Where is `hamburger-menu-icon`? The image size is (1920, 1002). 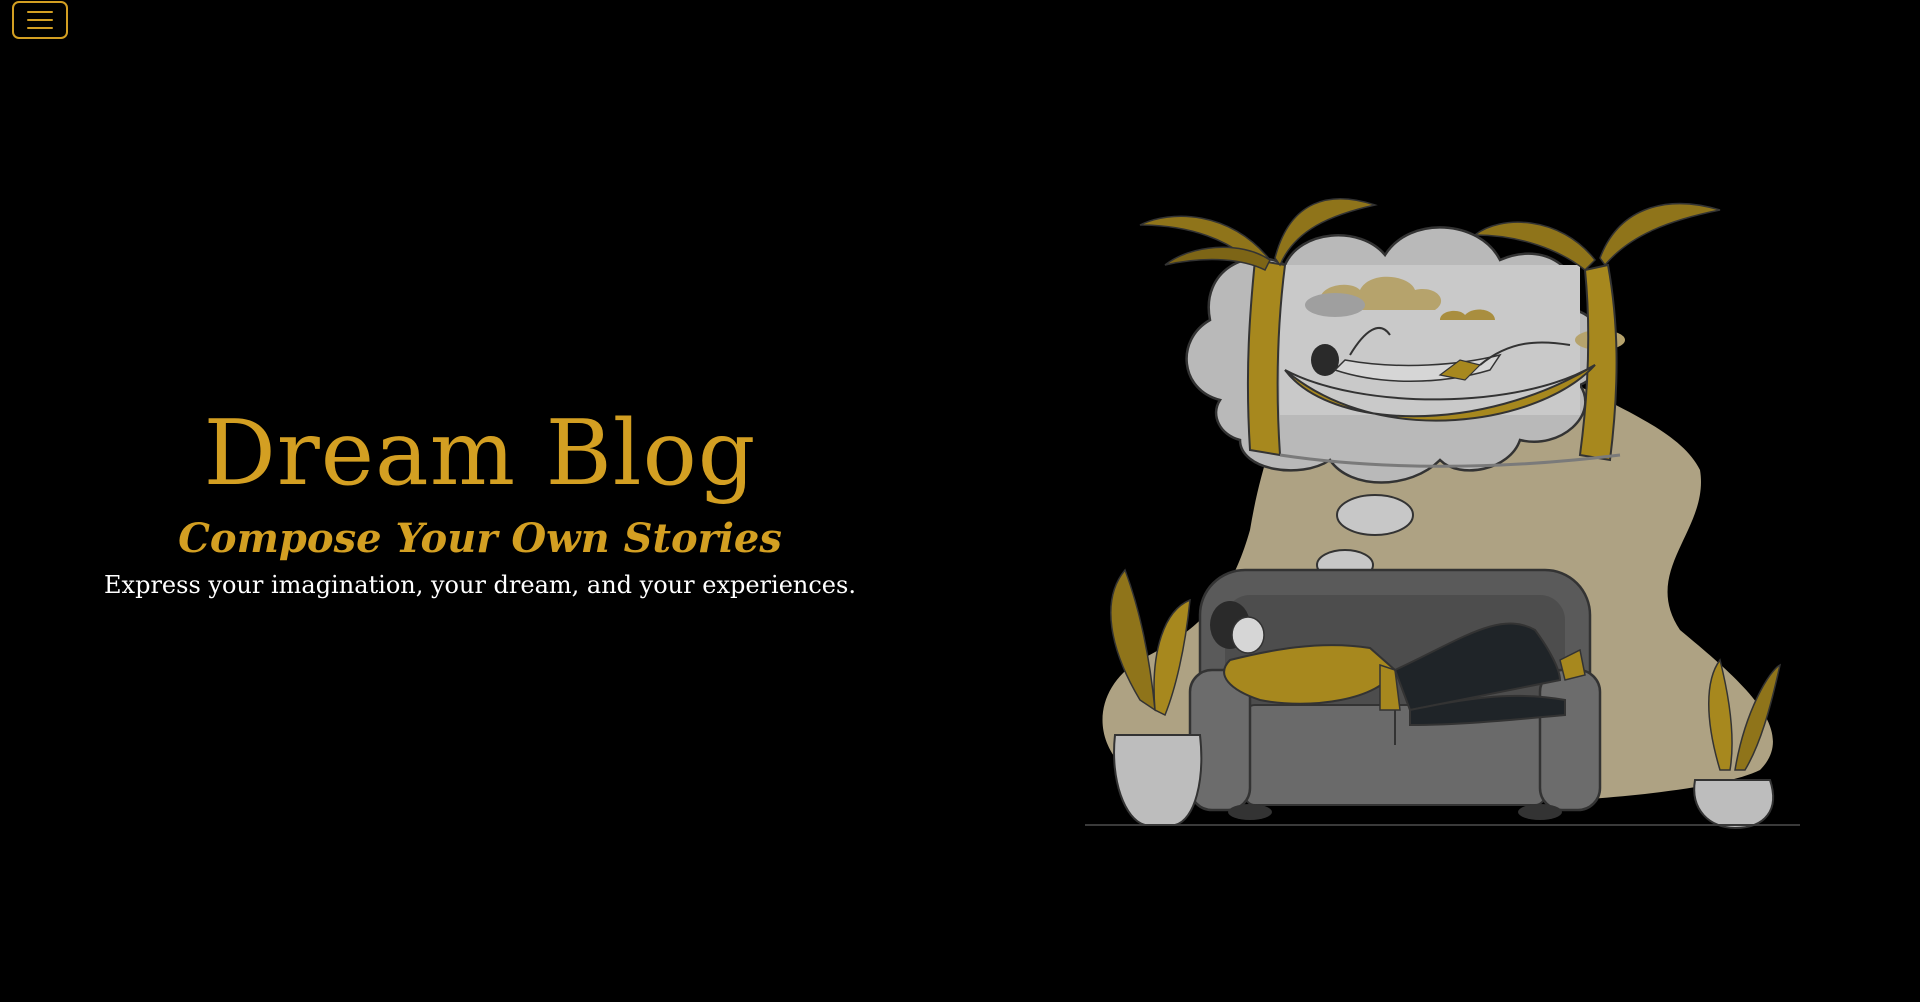
hamburger-menu-icon is located at coordinates (40, 20).